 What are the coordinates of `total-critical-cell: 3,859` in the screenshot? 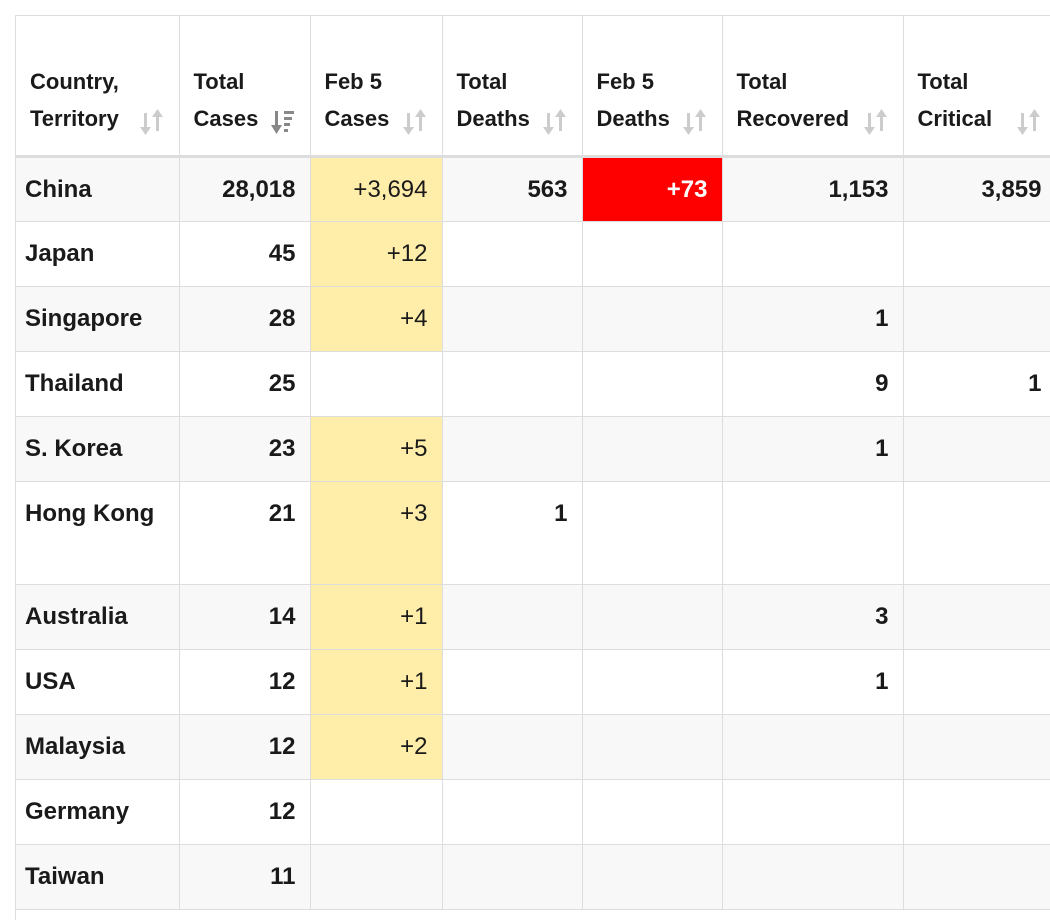 It's located at (976, 189).